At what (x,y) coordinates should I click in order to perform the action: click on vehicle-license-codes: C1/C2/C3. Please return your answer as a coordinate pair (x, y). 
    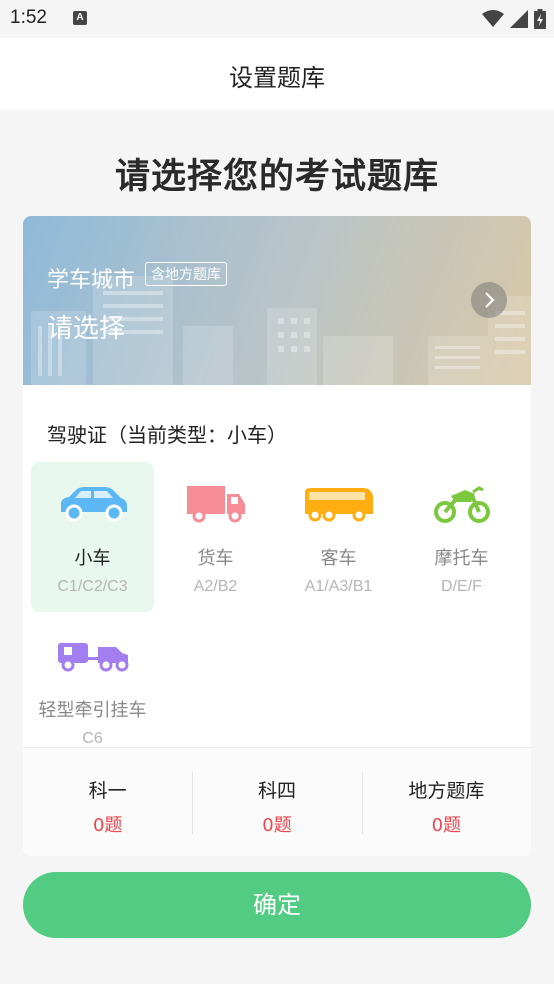
    Looking at the image, I should click on (92, 586).